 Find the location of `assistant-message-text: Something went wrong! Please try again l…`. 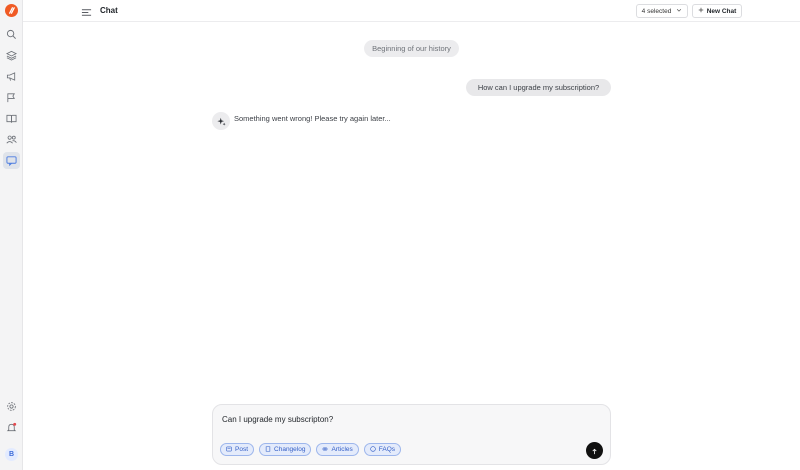

assistant-message-text: Something went wrong! Please try again l… is located at coordinates (312, 118).